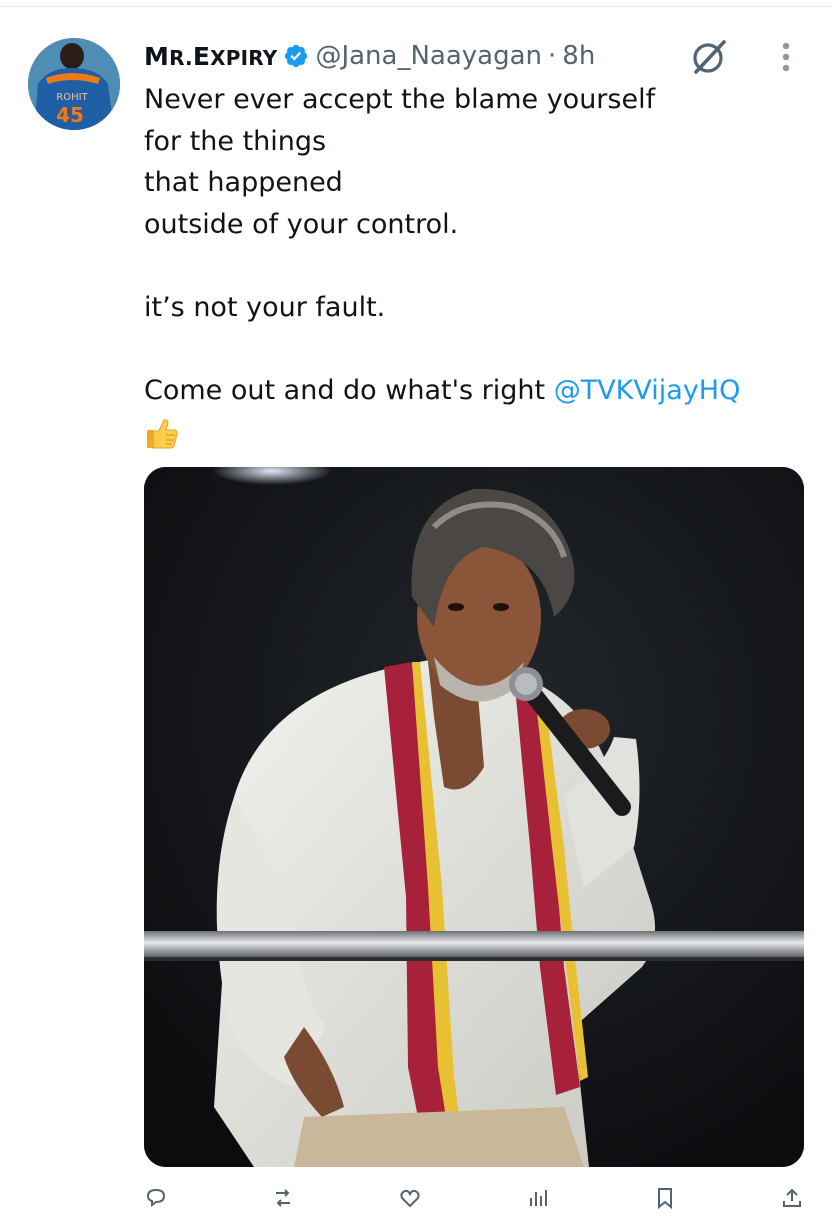 The image size is (832, 1216). What do you see at coordinates (709, 57) in the screenshot?
I see `grok-icon` at bounding box center [709, 57].